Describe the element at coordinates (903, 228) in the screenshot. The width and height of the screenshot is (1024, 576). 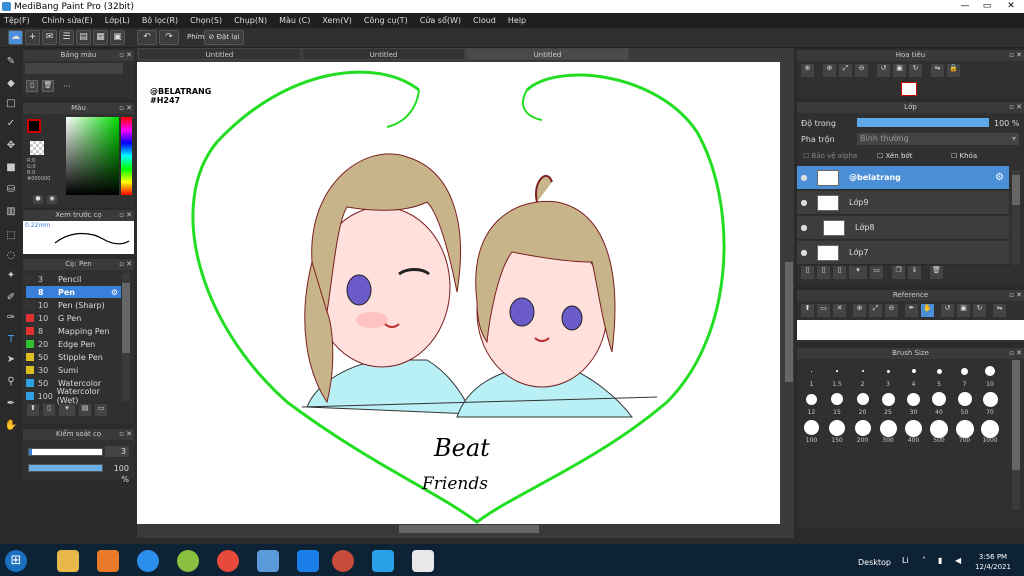
I see `layer-row: ● Lớp8` at that location.